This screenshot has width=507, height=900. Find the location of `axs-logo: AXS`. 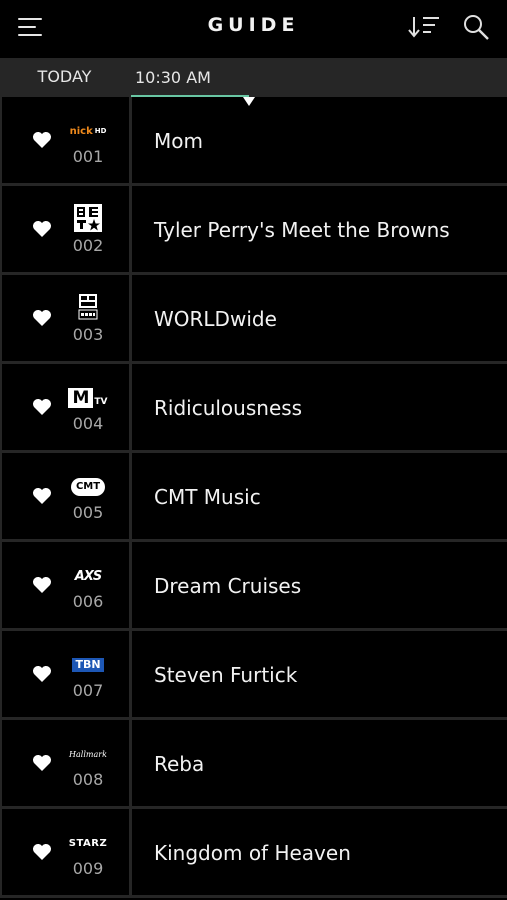

axs-logo: AXS is located at coordinates (88, 576).